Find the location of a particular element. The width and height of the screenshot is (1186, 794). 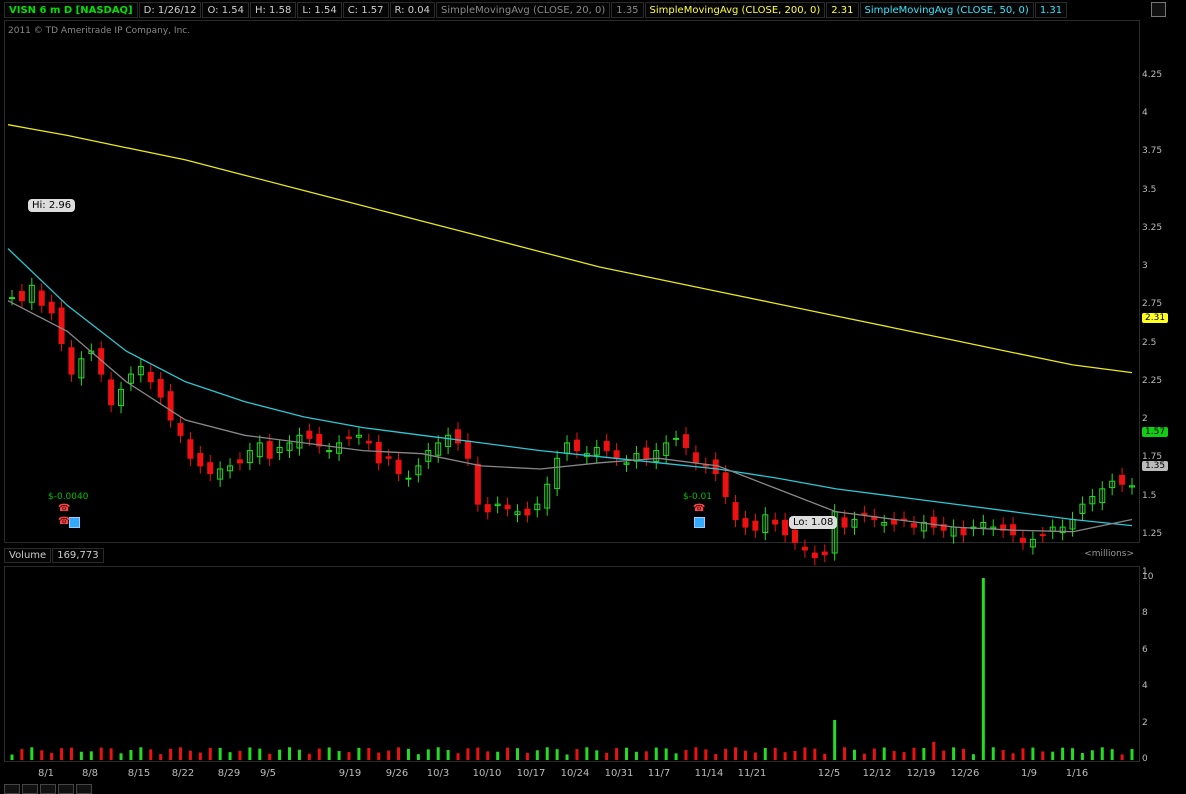

zoom-out-button is located at coordinates (66, 789).